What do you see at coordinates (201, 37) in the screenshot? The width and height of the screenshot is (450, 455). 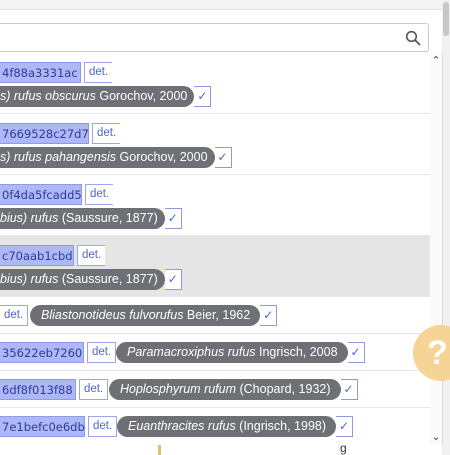 I see `search-input` at bounding box center [201, 37].